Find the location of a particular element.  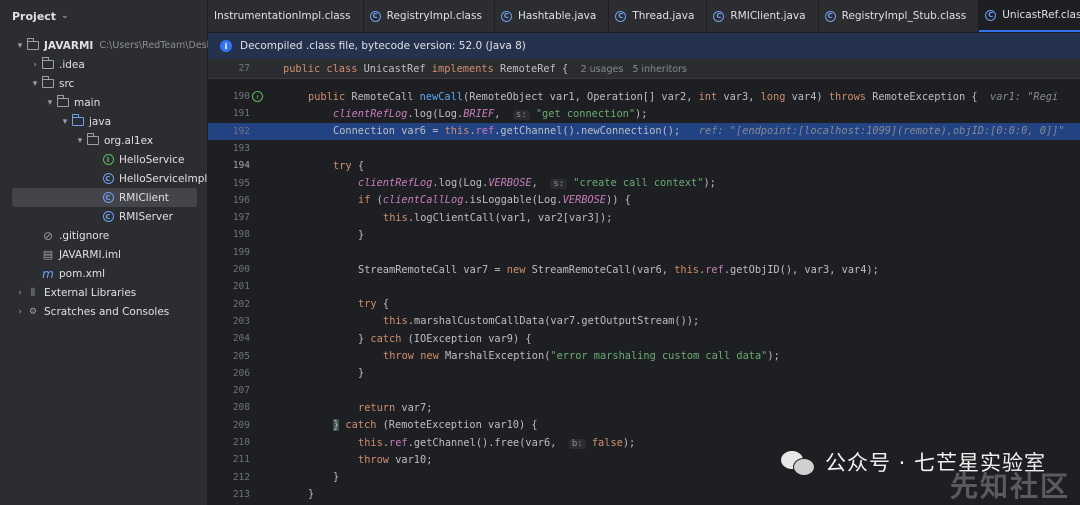

tree-item: ▾ org.al1ex is located at coordinates (76, 140).